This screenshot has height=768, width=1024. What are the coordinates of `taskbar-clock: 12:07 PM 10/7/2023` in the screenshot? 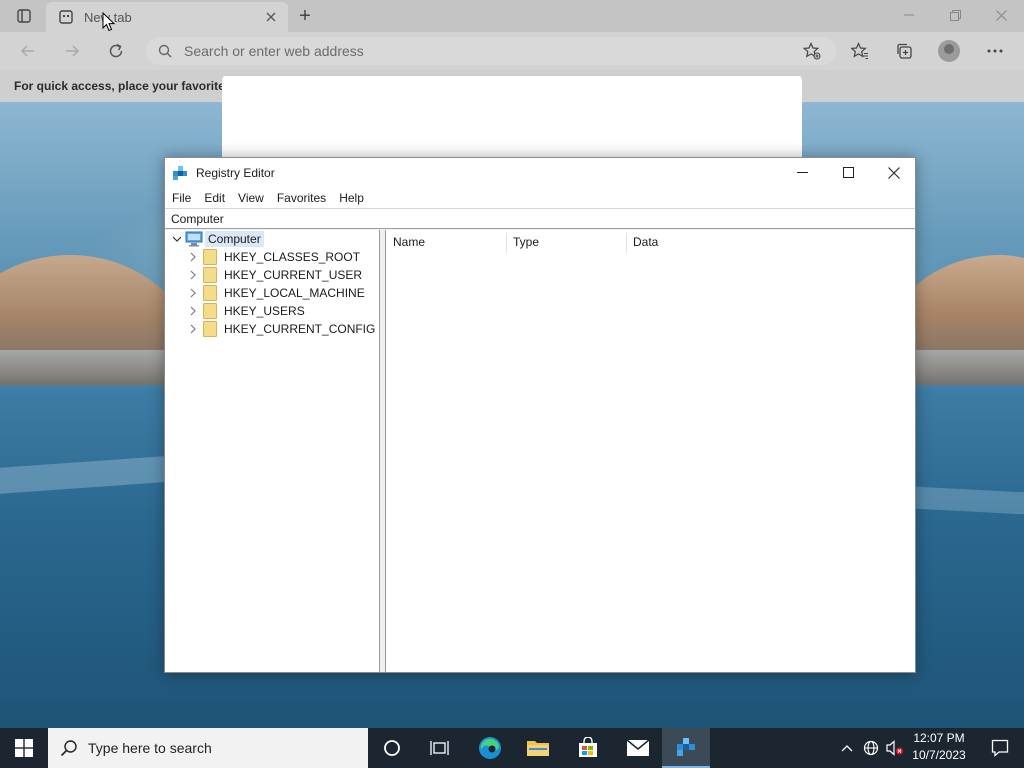 It's located at (939, 748).